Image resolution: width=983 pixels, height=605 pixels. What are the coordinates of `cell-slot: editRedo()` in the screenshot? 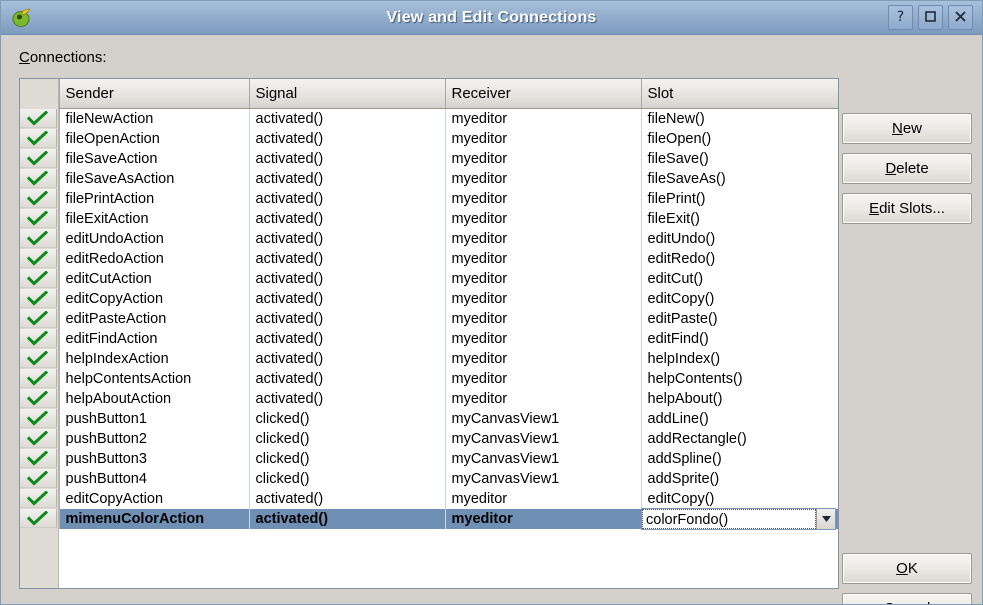 It's located at (739, 259).